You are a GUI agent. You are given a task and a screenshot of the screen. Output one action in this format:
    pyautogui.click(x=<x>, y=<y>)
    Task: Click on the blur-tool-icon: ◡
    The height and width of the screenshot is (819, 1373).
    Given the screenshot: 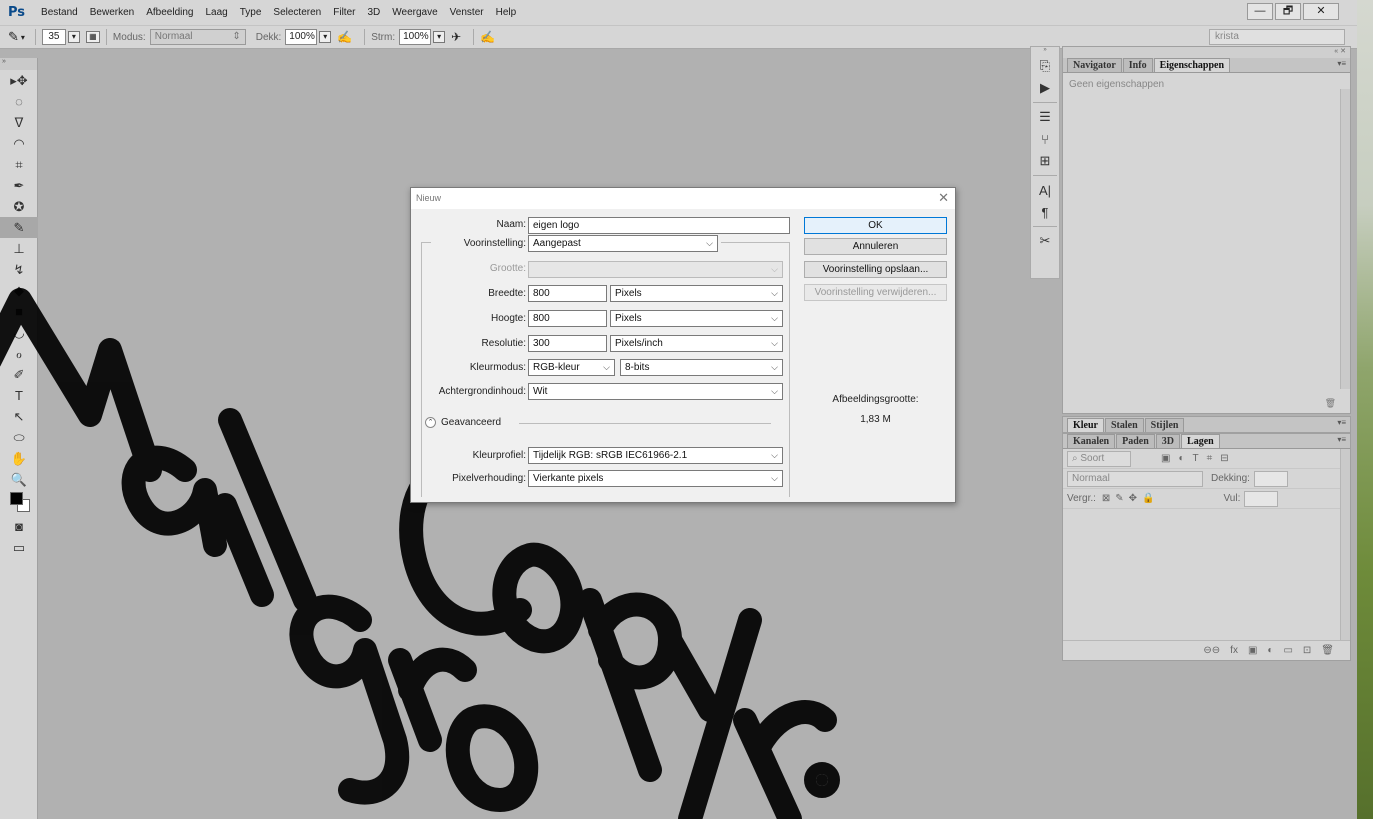 What is the action you would take?
    pyautogui.click(x=19, y=332)
    